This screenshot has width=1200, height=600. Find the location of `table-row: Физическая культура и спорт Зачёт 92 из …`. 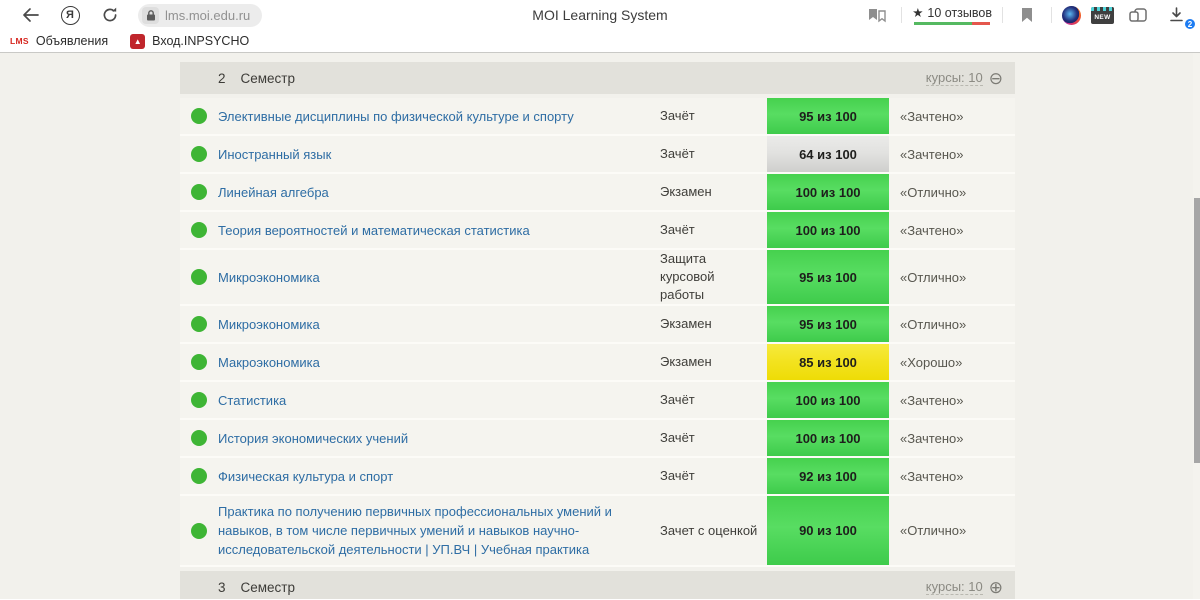

table-row: Физическая культура и спорт Зачёт 92 из … is located at coordinates (597, 477).